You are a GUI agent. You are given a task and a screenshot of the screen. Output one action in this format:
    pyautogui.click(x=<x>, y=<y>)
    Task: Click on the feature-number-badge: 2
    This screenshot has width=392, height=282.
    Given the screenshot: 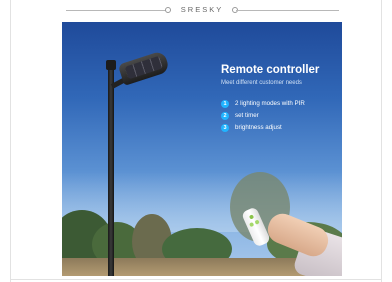 What is the action you would take?
    pyautogui.click(x=225, y=116)
    